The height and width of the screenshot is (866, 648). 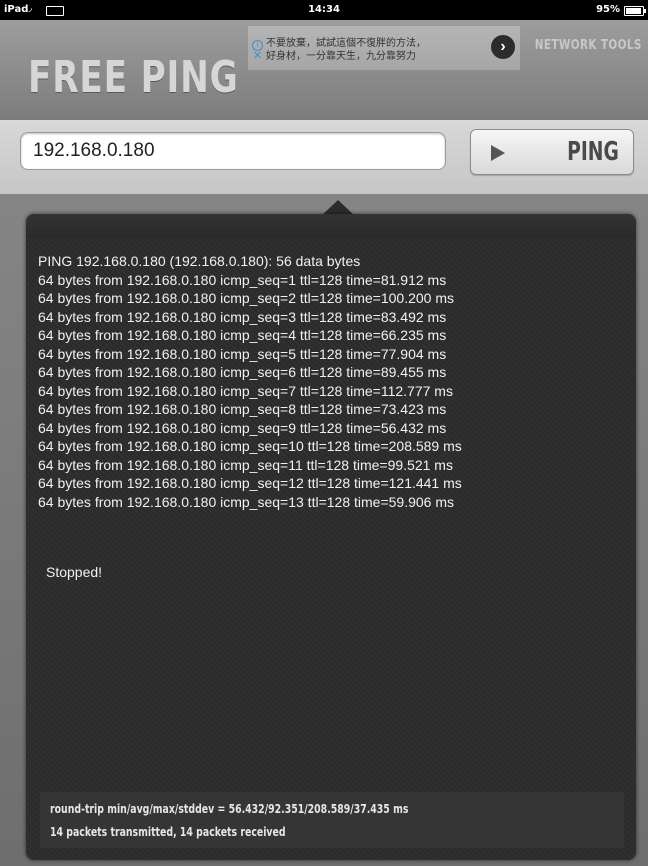 What do you see at coordinates (384, 48) in the screenshot?
I see `ad-banner: i ✕ 不要放棄，試試這個不復胖的方法， 好身材，一分靠天生，九分靠努力 ›` at bounding box center [384, 48].